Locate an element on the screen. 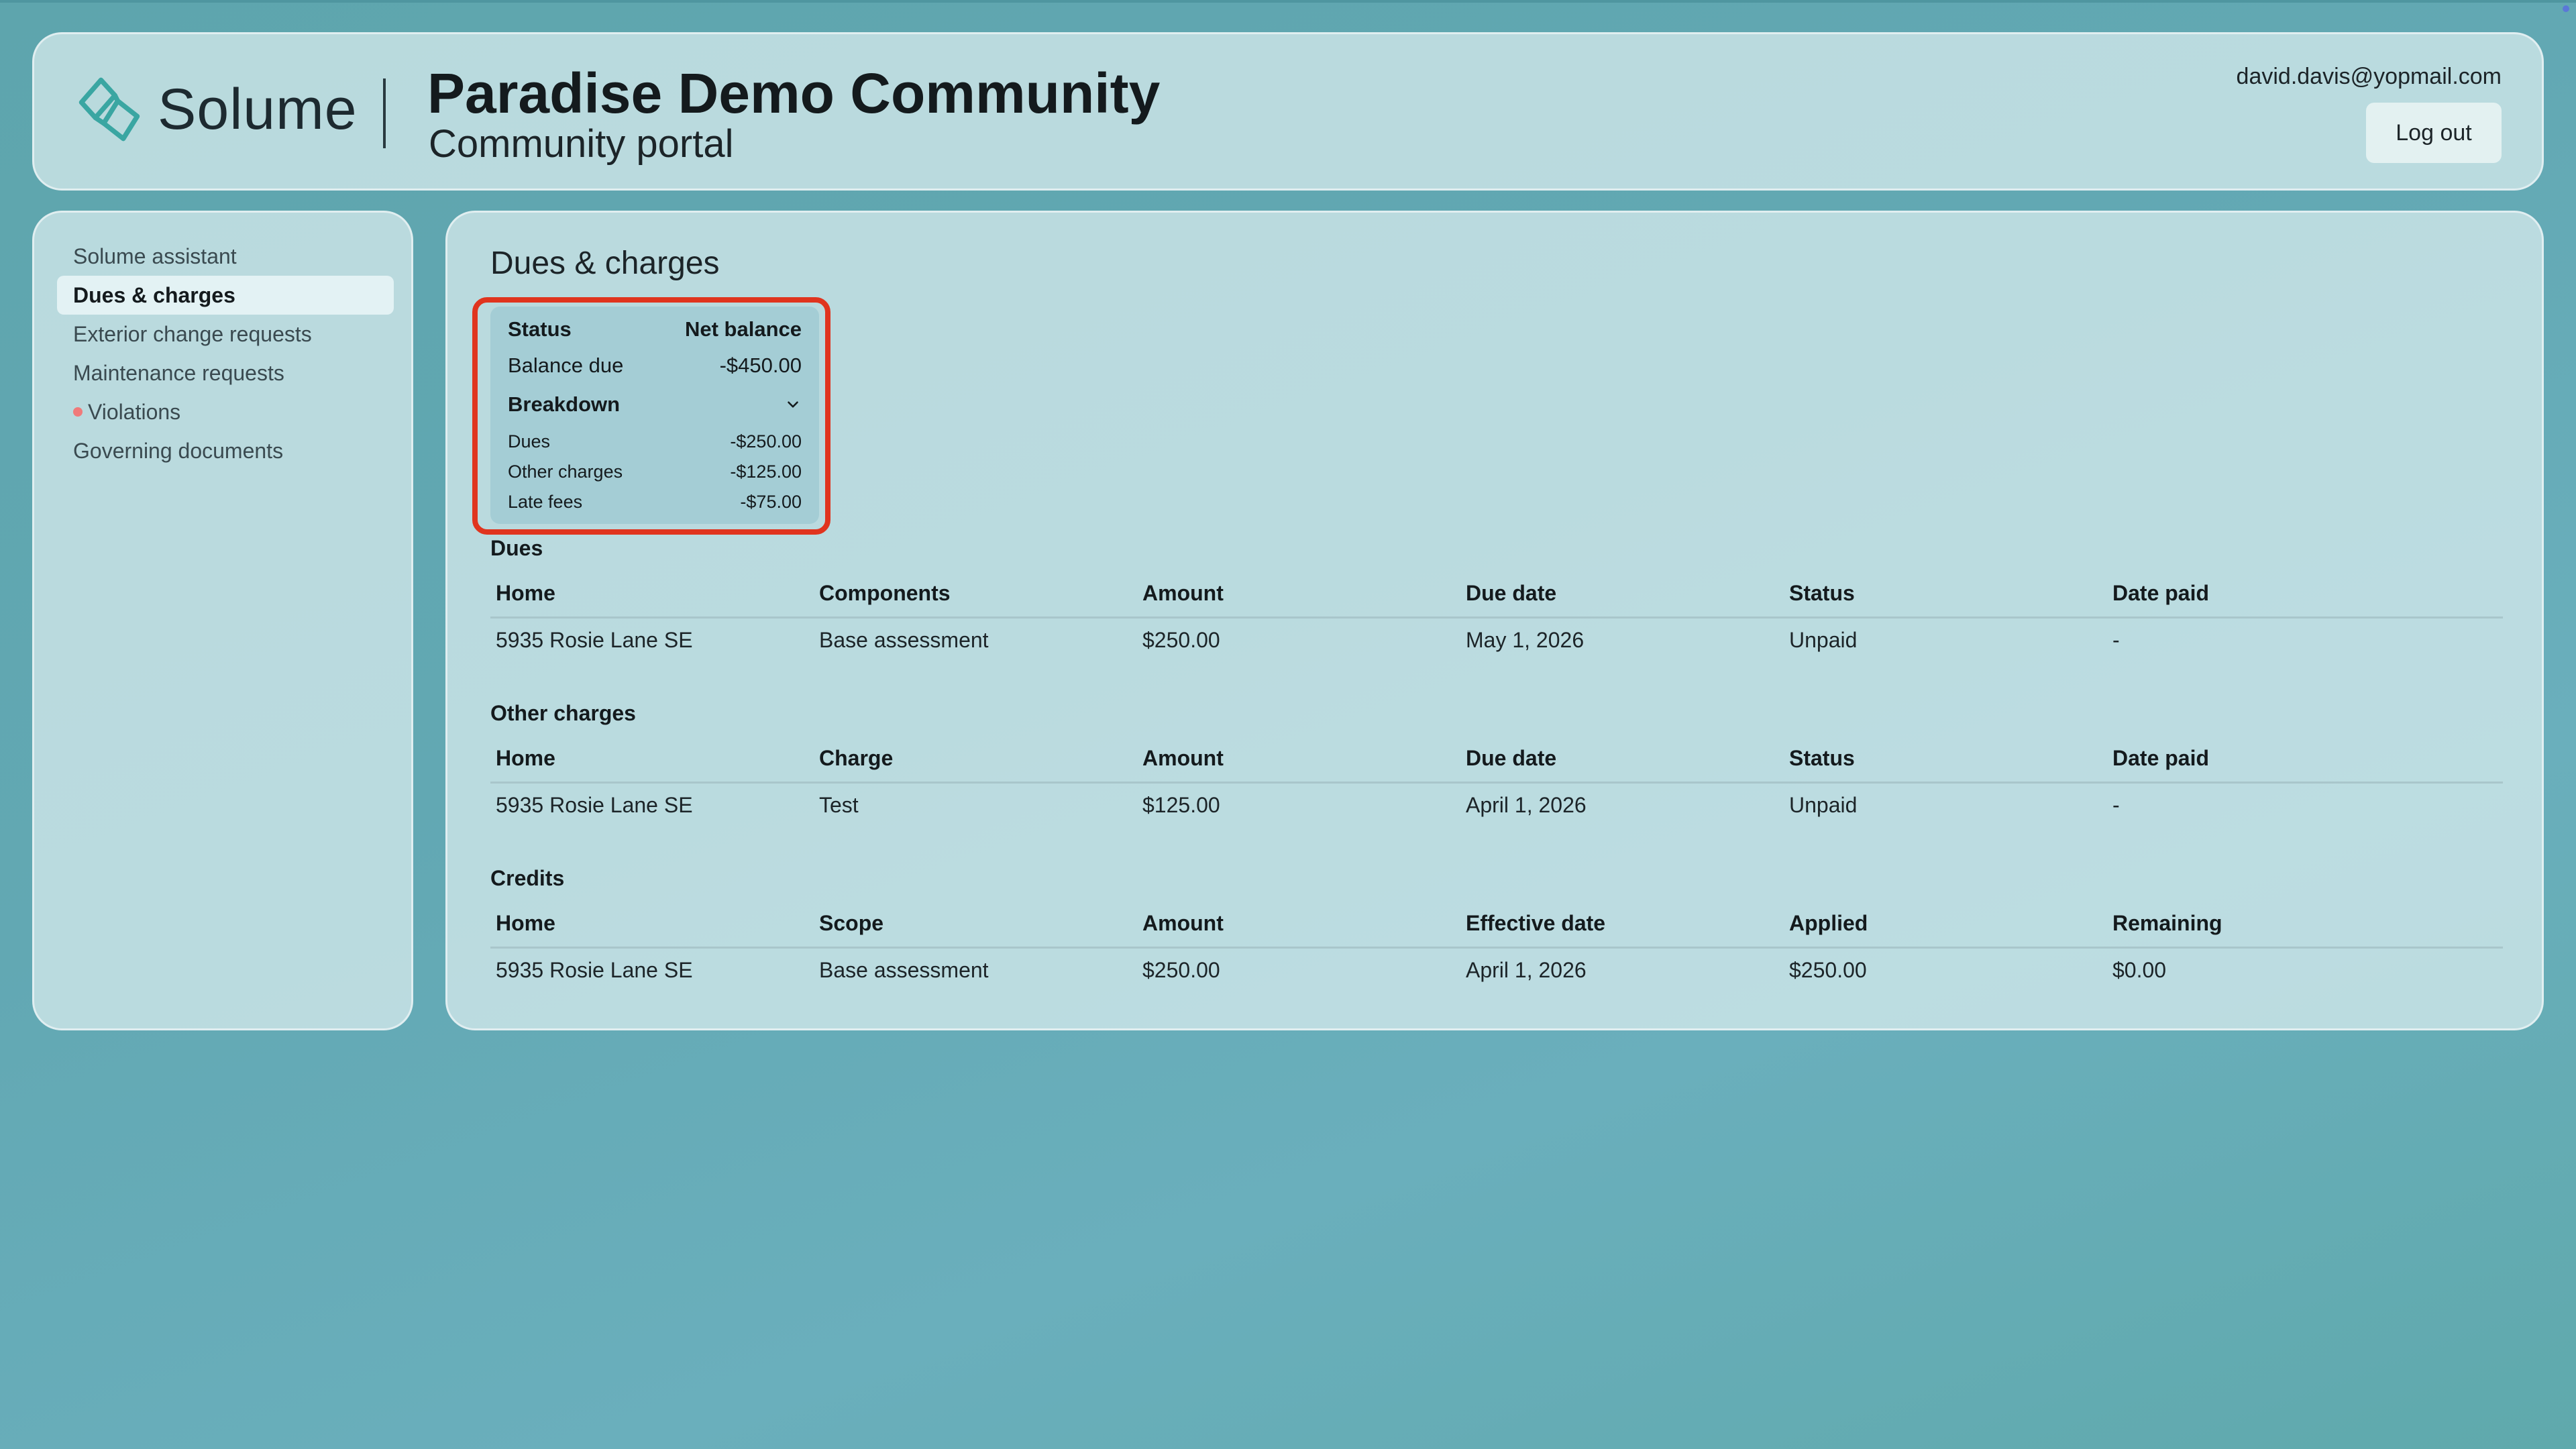 Image resolution: width=2576 pixels, height=1449 pixels. sidebar-item-solume-assistant: Solume assistant is located at coordinates (225, 256).